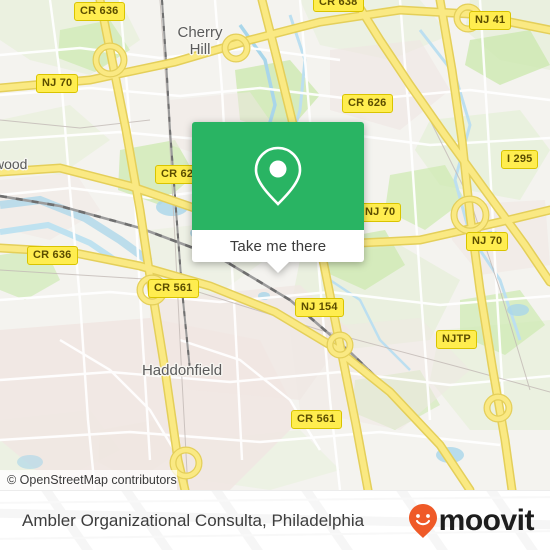 The height and width of the screenshot is (550, 550). What do you see at coordinates (490, 20) in the screenshot?
I see `road-shield-nj-41: NJ 41` at bounding box center [490, 20].